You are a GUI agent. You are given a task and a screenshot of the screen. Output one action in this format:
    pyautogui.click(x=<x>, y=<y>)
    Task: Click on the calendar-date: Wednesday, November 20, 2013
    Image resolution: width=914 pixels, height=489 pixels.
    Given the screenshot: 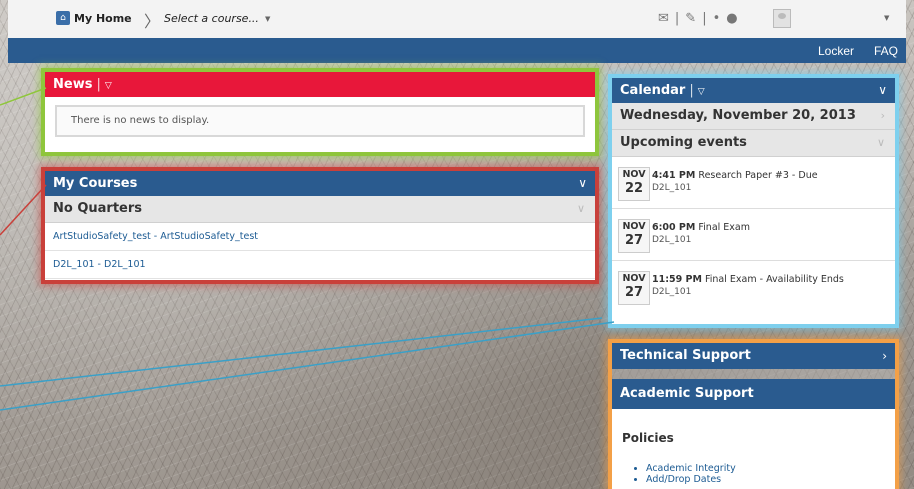 What is the action you would take?
    pyautogui.click(x=738, y=115)
    